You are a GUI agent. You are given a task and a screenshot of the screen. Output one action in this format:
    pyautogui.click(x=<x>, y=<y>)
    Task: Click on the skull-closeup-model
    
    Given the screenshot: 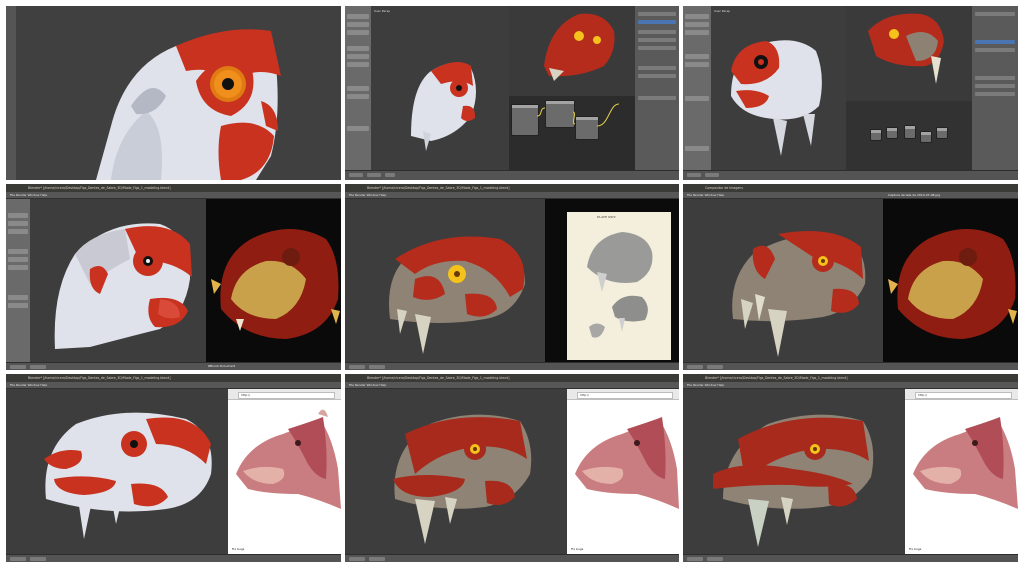 What is the action you would take?
    pyautogui.click(x=178, y=93)
    